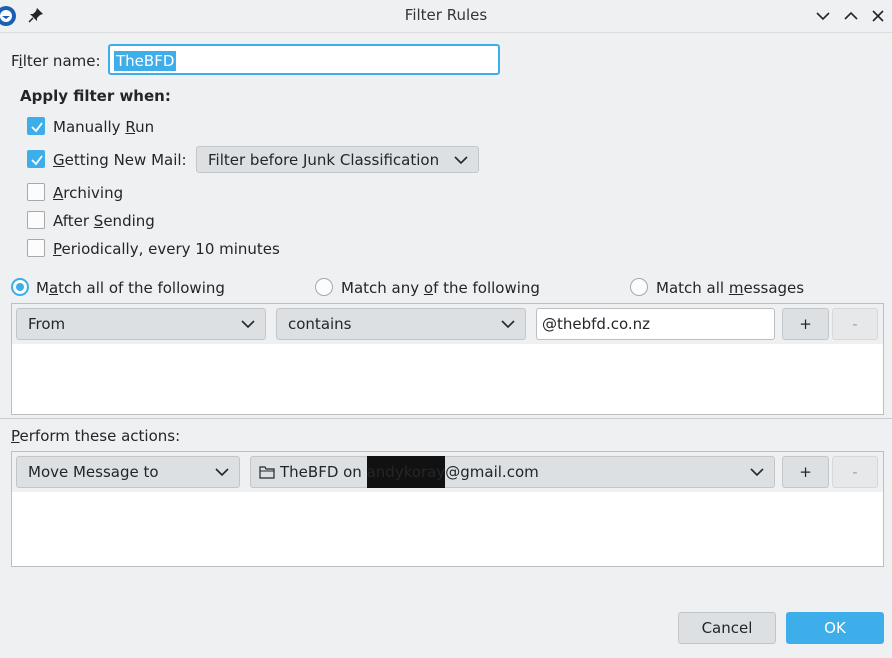 This screenshot has height=658, width=892. What do you see at coordinates (851, 16) in the screenshot?
I see `maximize-icon` at bounding box center [851, 16].